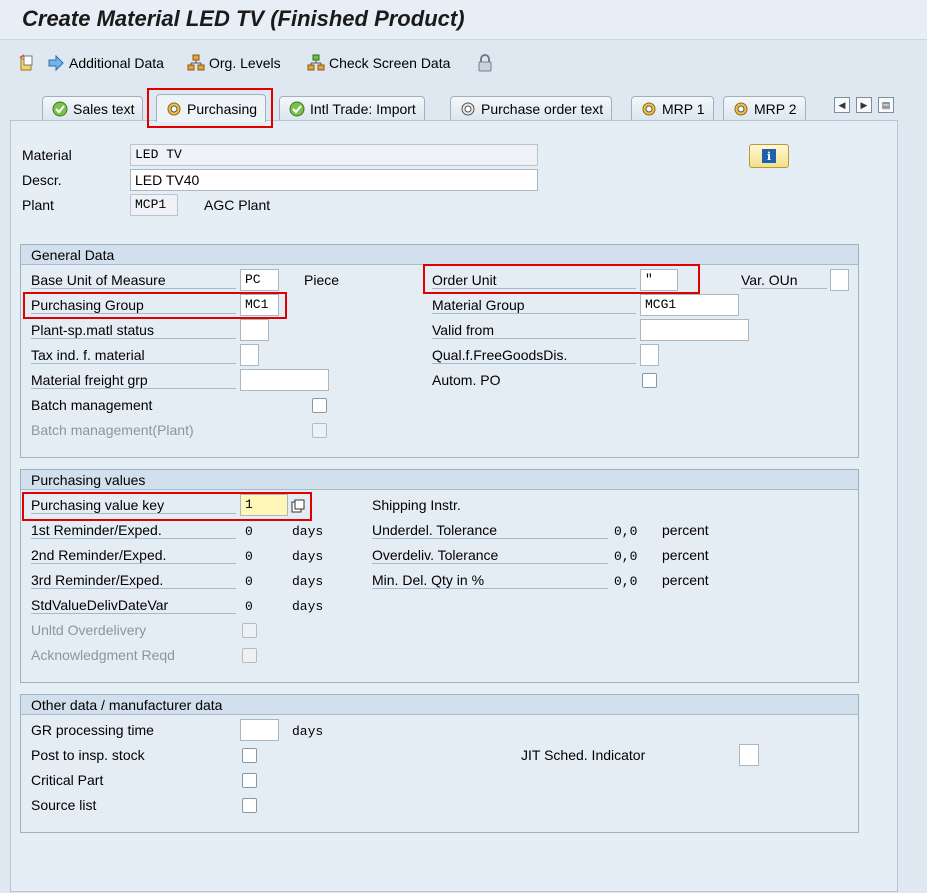 This screenshot has width=927, height=893. I want to click on gr-time-unit: days, so click(308, 731).